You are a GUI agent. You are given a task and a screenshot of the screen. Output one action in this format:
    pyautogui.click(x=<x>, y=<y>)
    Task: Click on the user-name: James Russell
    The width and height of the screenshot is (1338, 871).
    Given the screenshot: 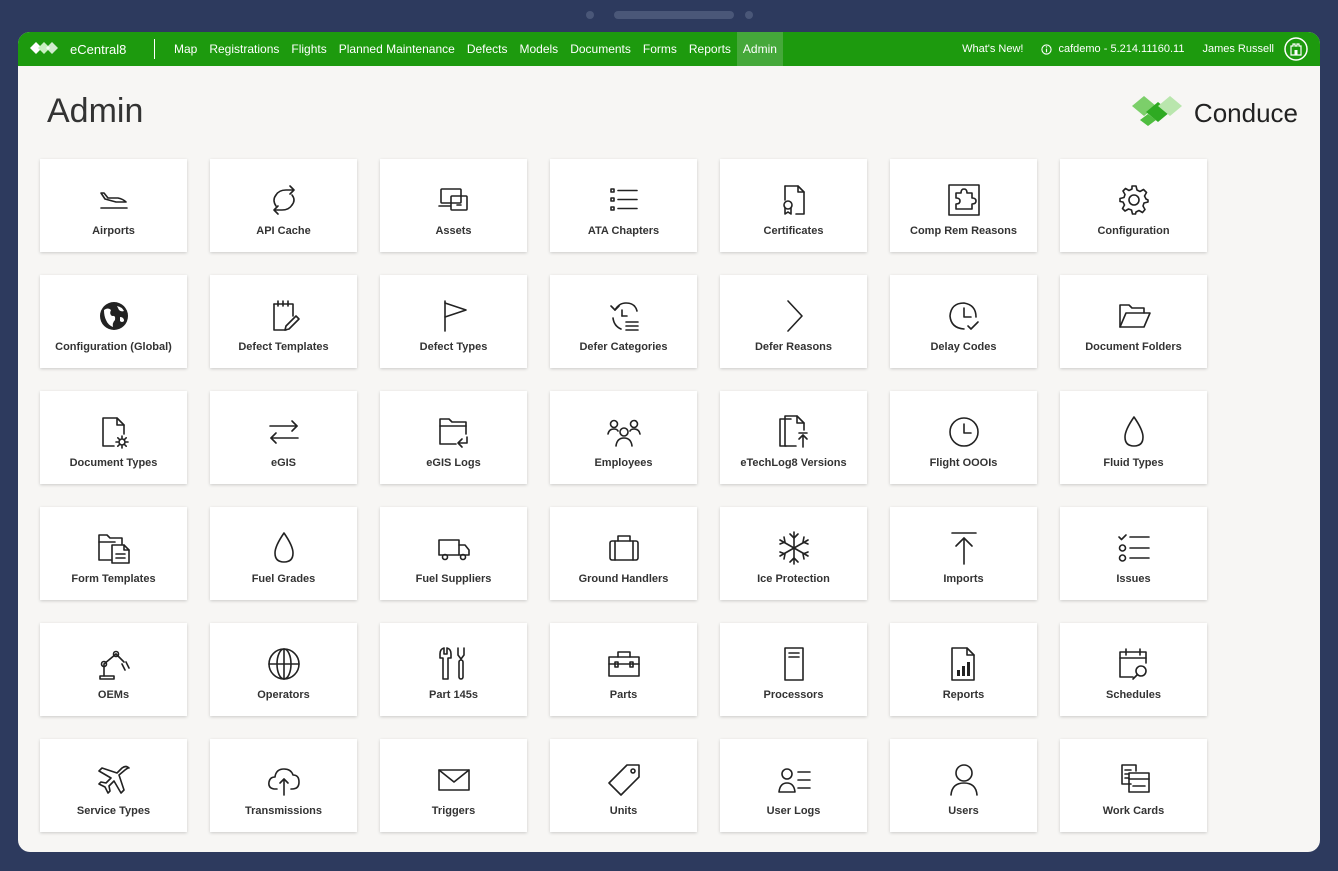 What is the action you would take?
    pyautogui.click(x=1238, y=49)
    